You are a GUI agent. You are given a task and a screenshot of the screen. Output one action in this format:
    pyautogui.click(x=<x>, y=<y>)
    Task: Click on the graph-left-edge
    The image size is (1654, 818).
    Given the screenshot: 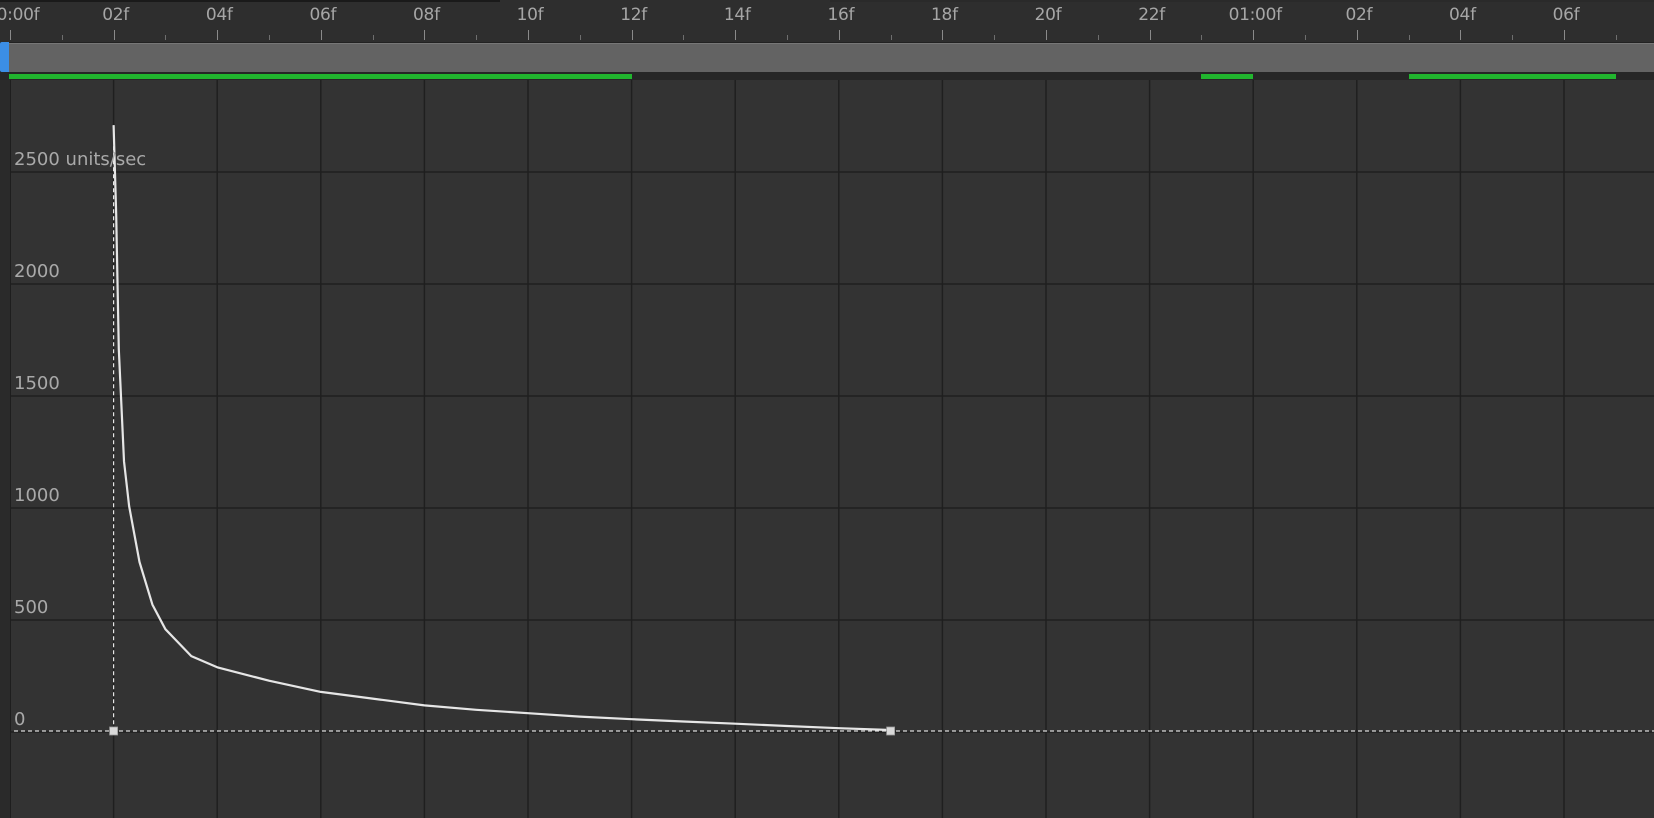 What is the action you would take?
    pyautogui.click(x=5, y=449)
    